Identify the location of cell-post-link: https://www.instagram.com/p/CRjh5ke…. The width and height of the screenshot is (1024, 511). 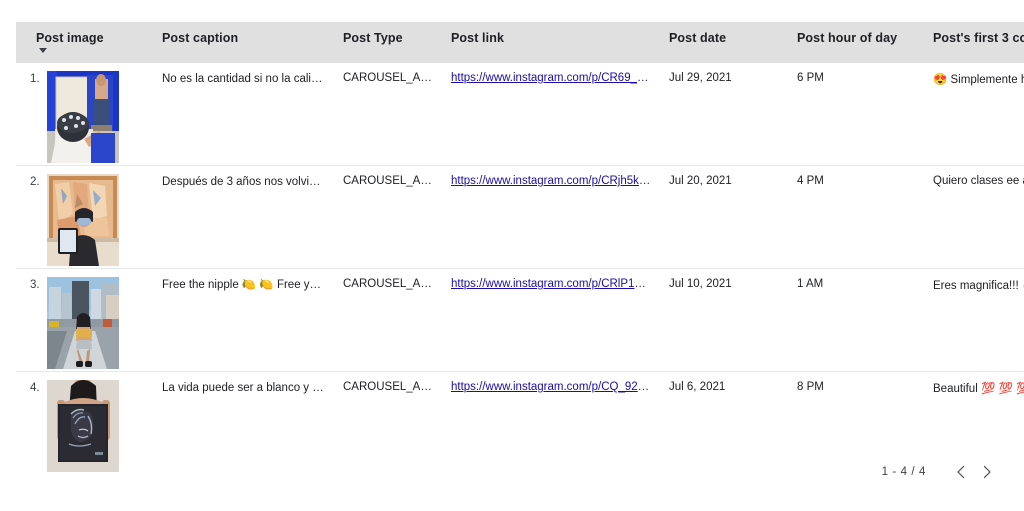
(552, 217).